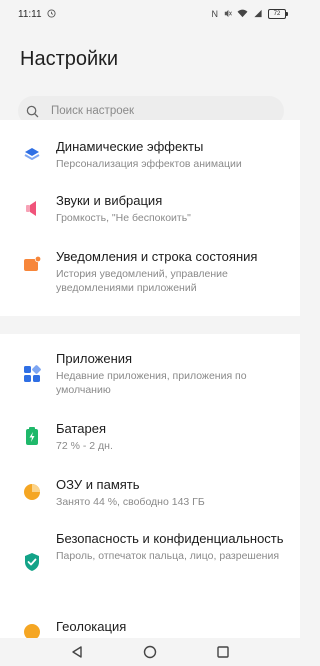  What do you see at coordinates (32, 208) in the screenshot?
I see `speaker-icon` at bounding box center [32, 208].